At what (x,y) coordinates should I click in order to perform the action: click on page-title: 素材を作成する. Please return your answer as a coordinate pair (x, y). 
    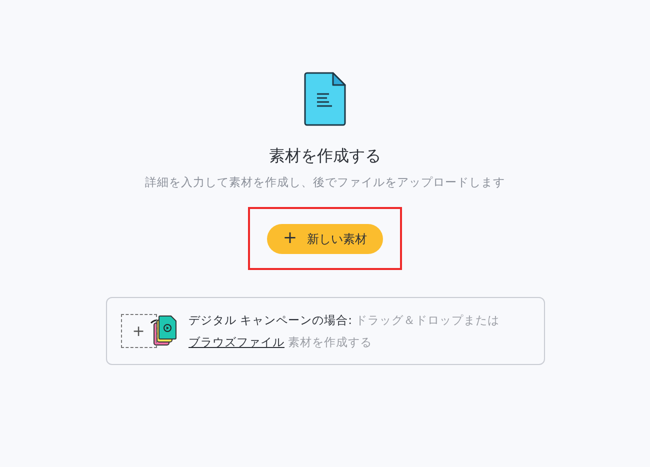
    Looking at the image, I should click on (325, 156).